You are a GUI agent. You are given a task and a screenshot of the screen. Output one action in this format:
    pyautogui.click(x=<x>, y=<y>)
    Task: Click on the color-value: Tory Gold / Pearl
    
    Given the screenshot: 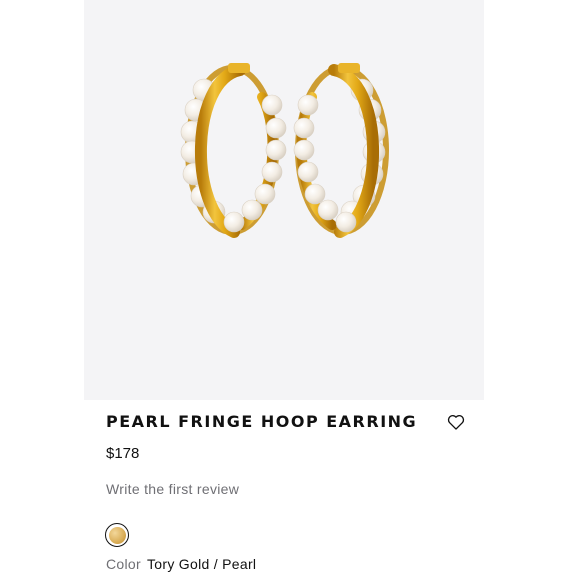 What is the action you would take?
    pyautogui.click(x=201, y=564)
    